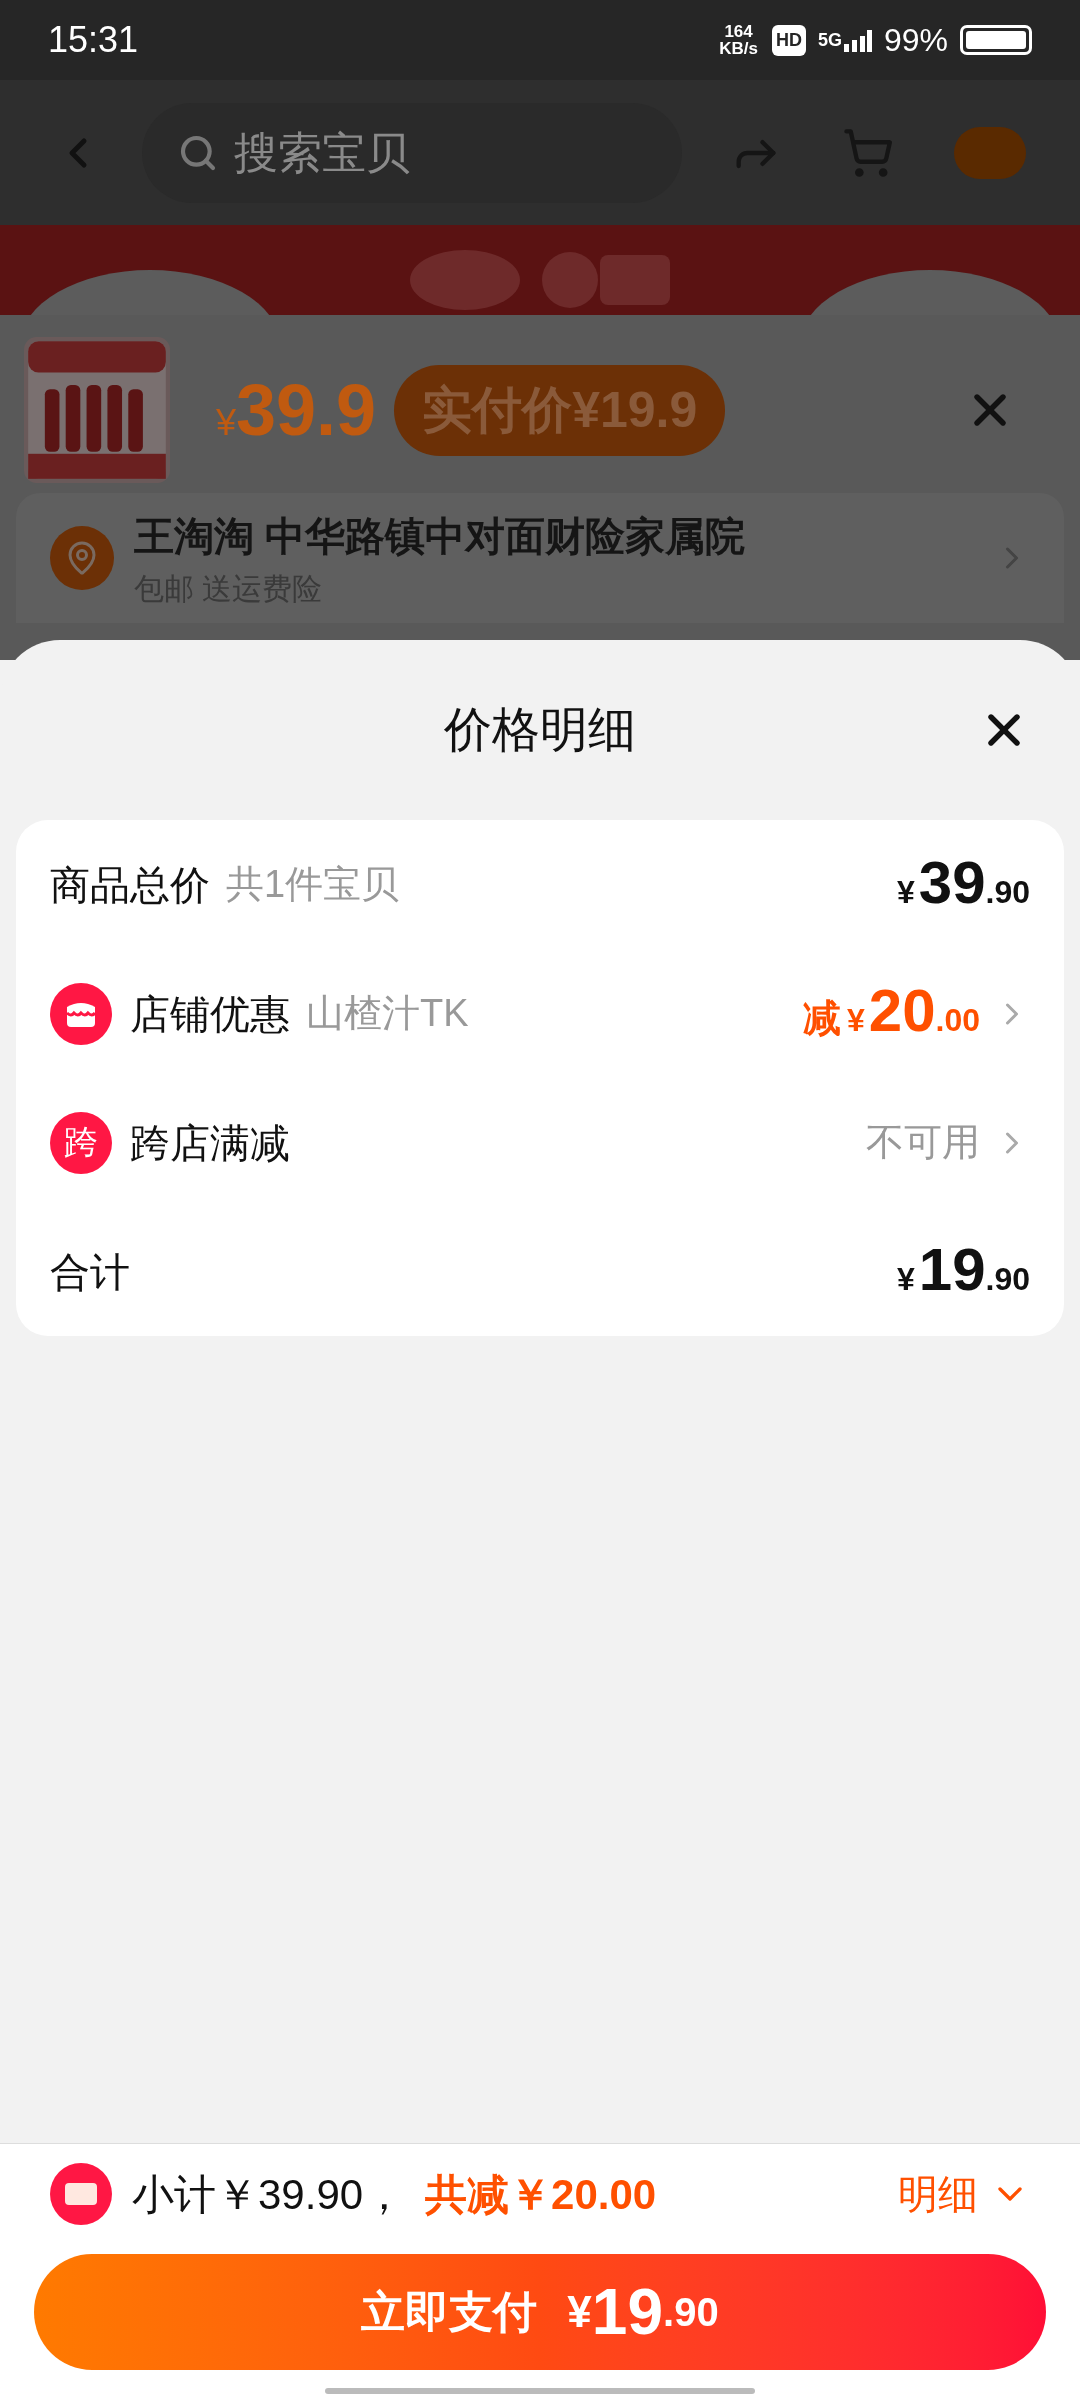 The height and width of the screenshot is (2400, 1080). What do you see at coordinates (296, 410) in the screenshot?
I see `product-price: ¥39.9` at bounding box center [296, 410].